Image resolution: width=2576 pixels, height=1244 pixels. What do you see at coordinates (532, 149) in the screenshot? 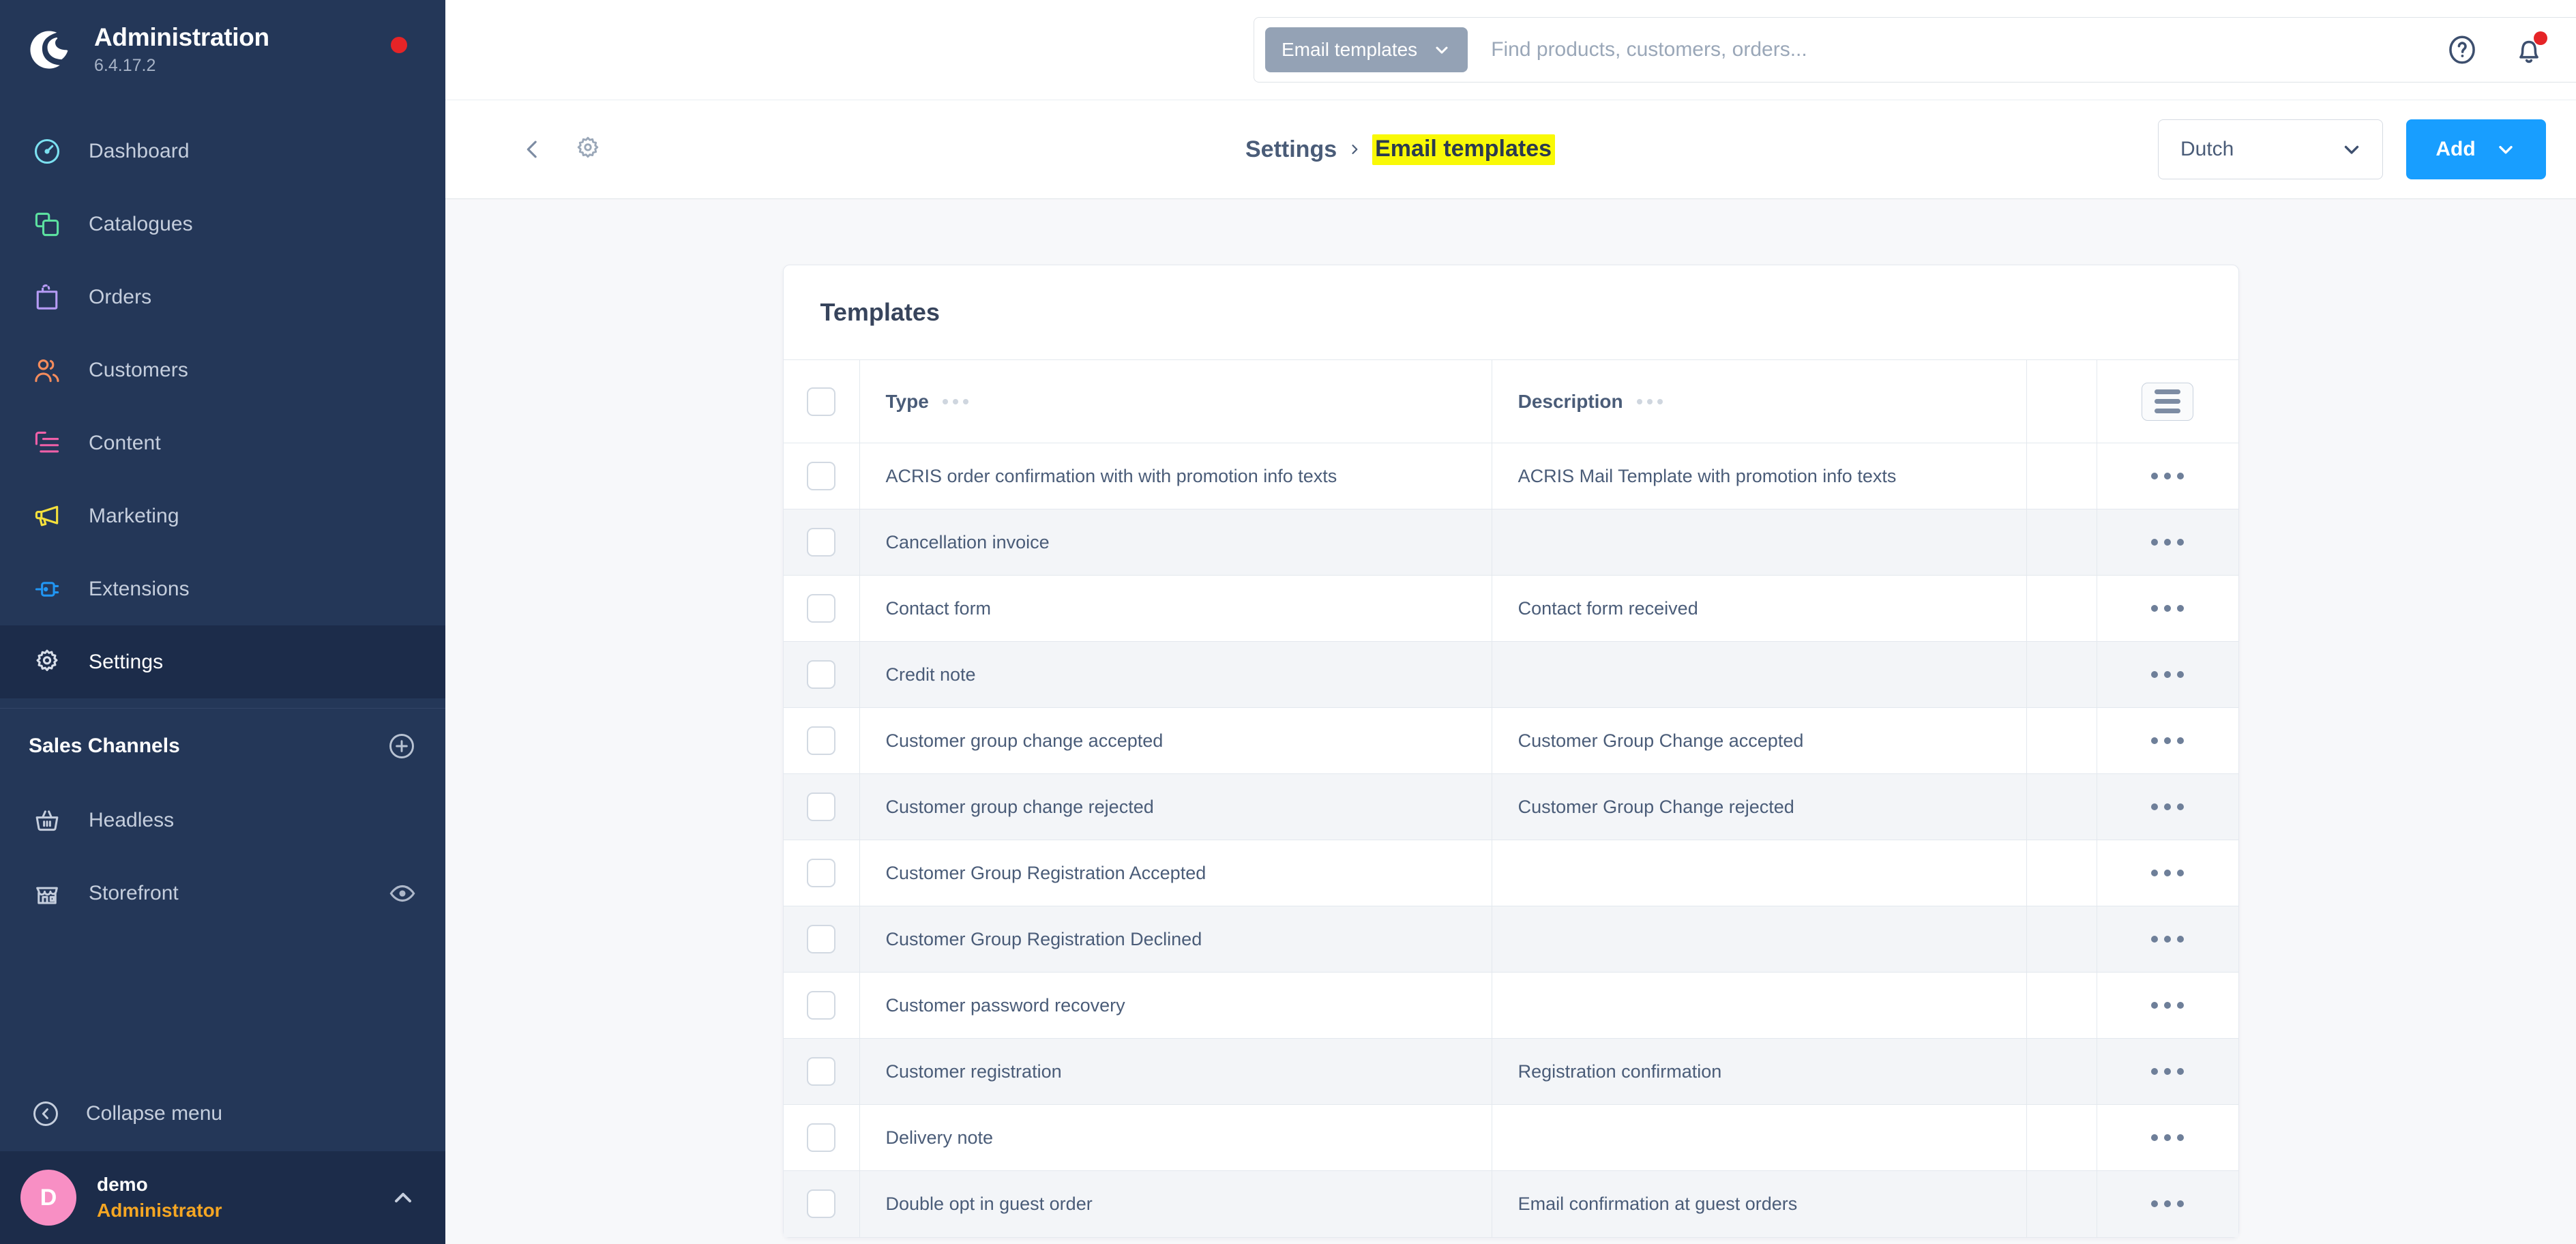
I see `chevron-left-icon` at bounding box center [532, 149].